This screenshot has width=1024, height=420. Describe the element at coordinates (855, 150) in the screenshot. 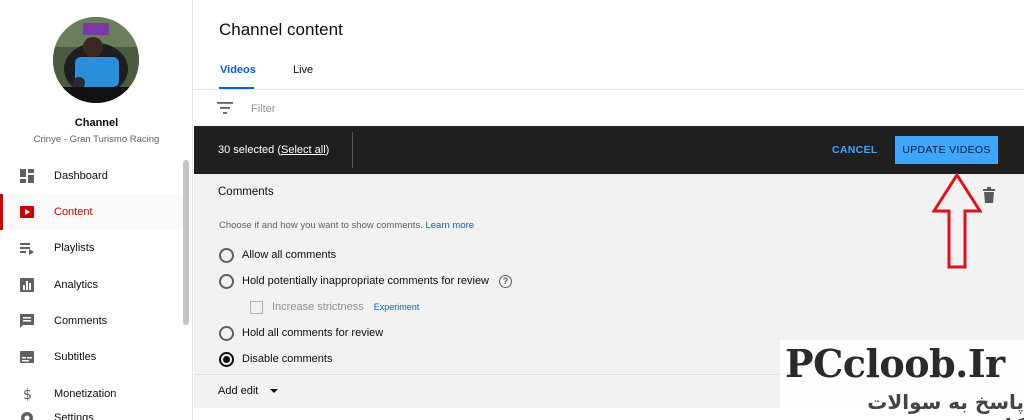

I see `cancel-button: CANCEL` at that location.